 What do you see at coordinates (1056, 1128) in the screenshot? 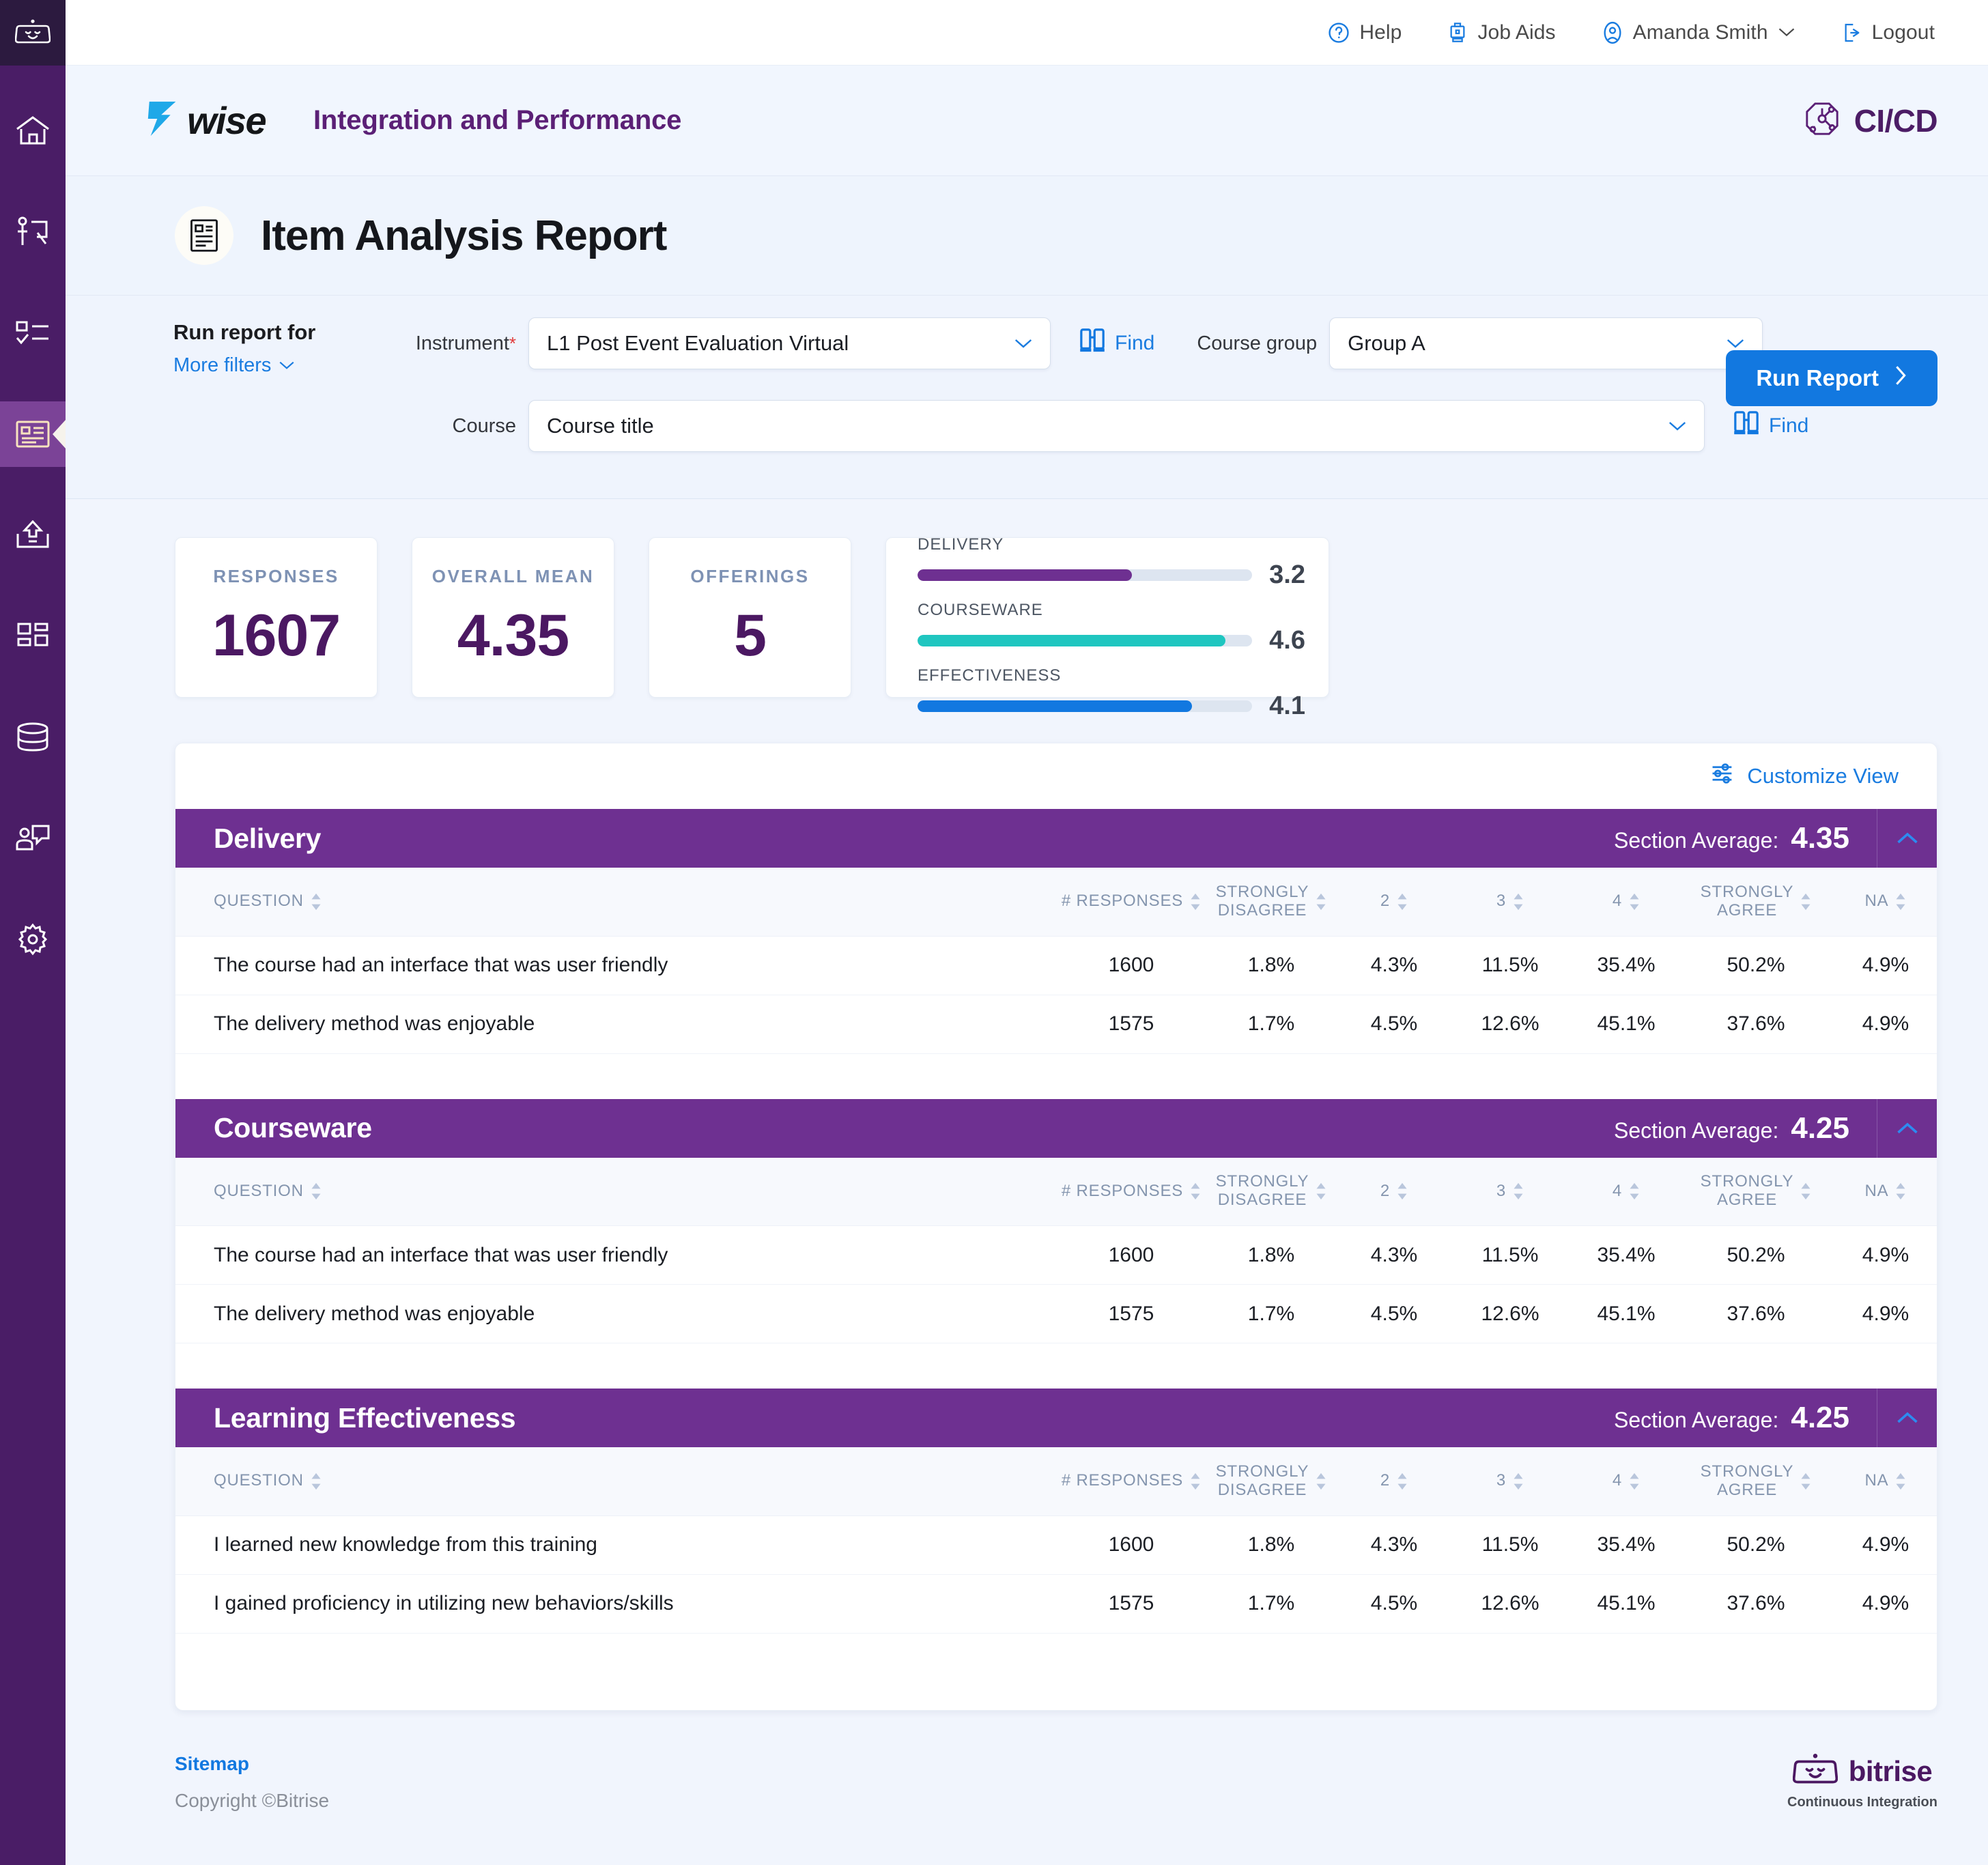
I see `section-header: Courseware Section Average: 4.25` at bounding box center [1056, 1128].